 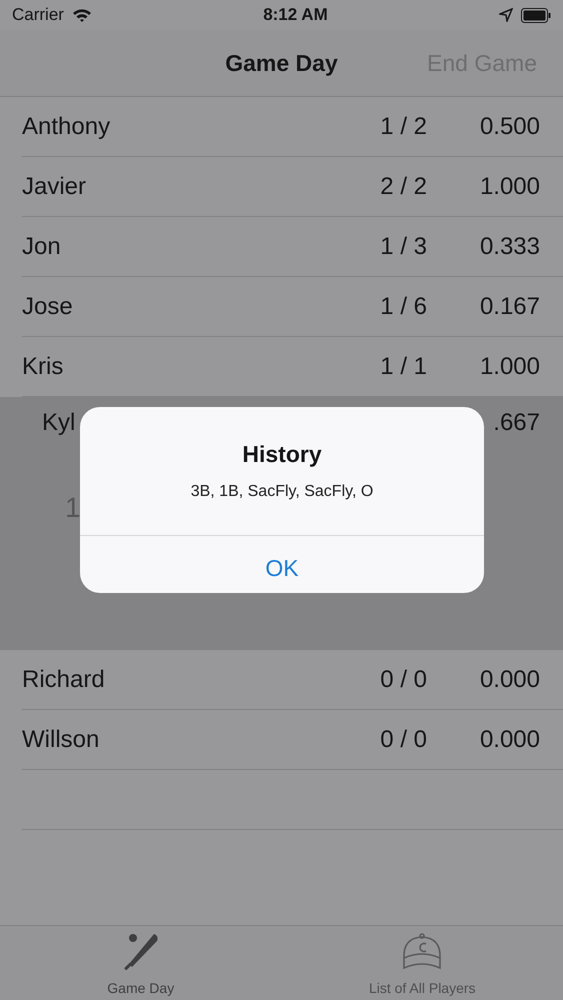 I want to click on alert-title: History, so click(x=282, y=454).